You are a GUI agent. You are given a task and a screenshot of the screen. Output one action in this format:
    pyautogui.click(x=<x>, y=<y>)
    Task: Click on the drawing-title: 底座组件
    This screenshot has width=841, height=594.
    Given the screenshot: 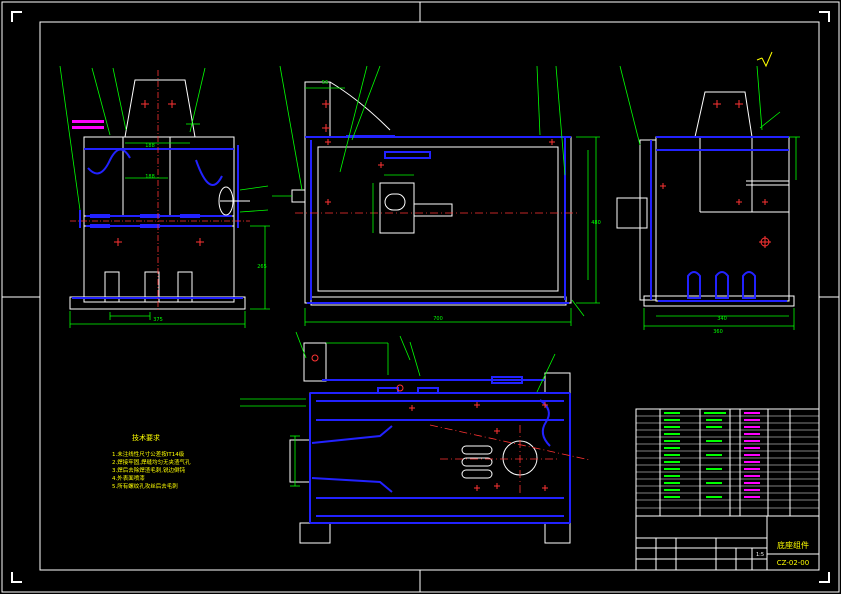 What is the action you would take?
    pyautogui.click(x=793, y=545)
    